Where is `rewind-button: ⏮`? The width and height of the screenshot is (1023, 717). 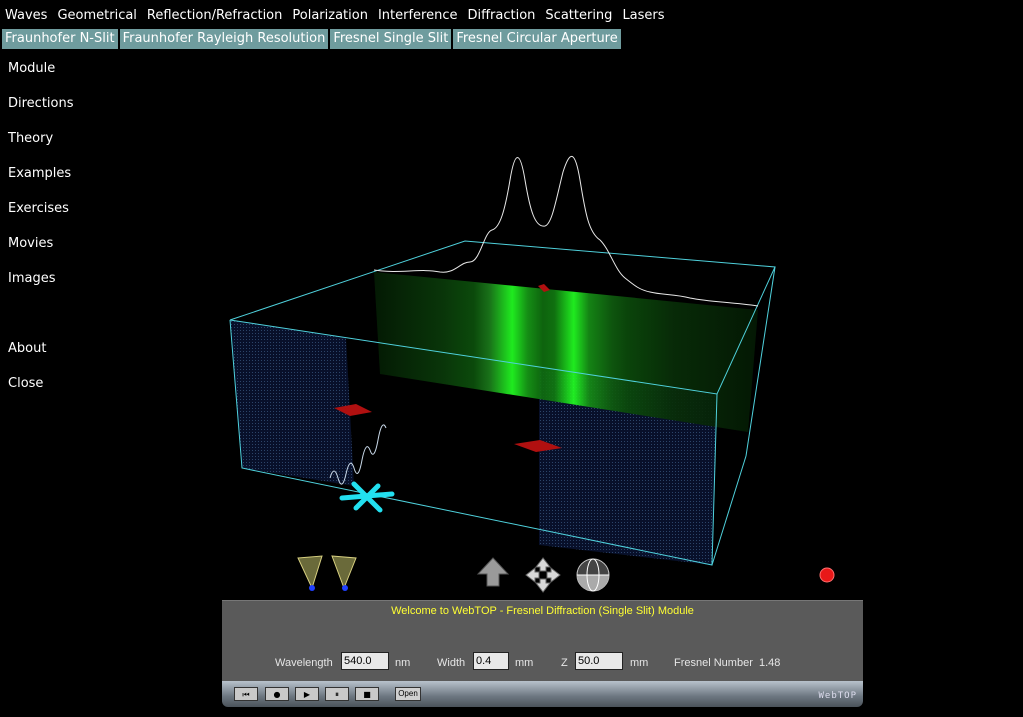 rewind-button: ⏮ is located at coordinates (246, 694).